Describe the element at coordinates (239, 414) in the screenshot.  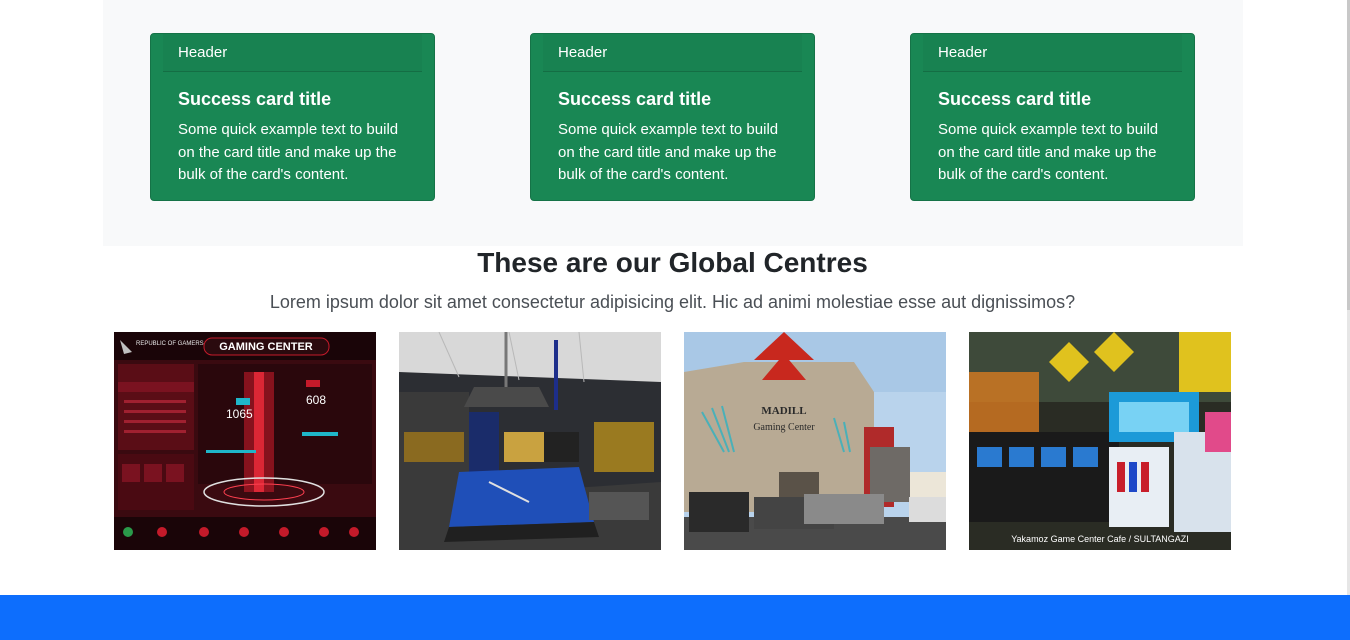
I see `readout-a: 1065` at that location.